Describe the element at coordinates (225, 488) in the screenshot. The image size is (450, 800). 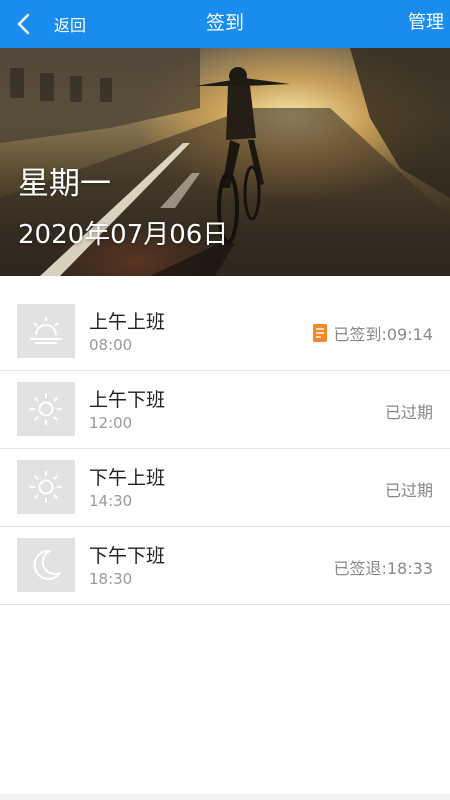
I see `list-item: 下午上班 14:30 已过期` at that location.